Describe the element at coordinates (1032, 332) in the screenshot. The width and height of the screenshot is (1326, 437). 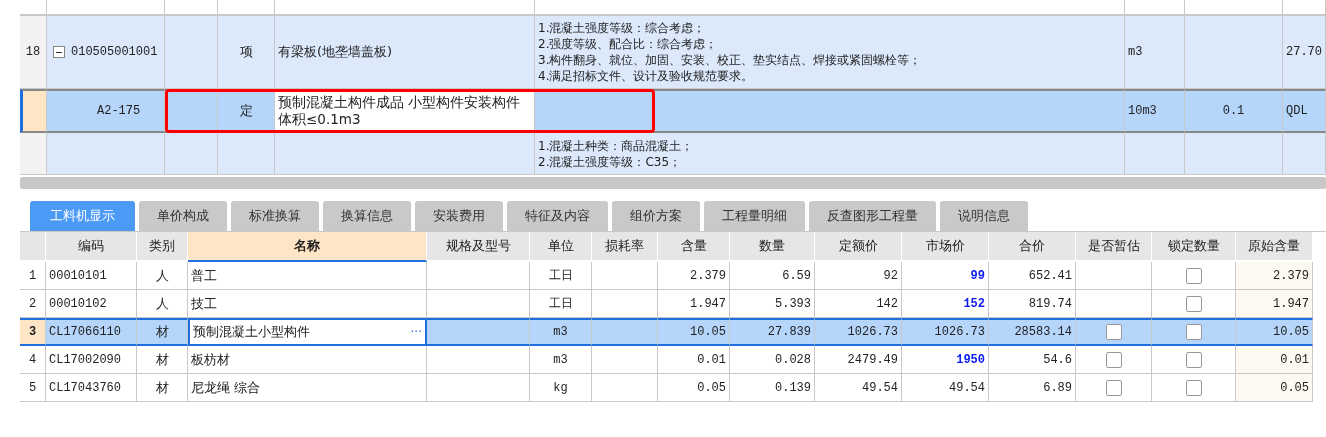
I see `table-cell: 28583.14` at that location.